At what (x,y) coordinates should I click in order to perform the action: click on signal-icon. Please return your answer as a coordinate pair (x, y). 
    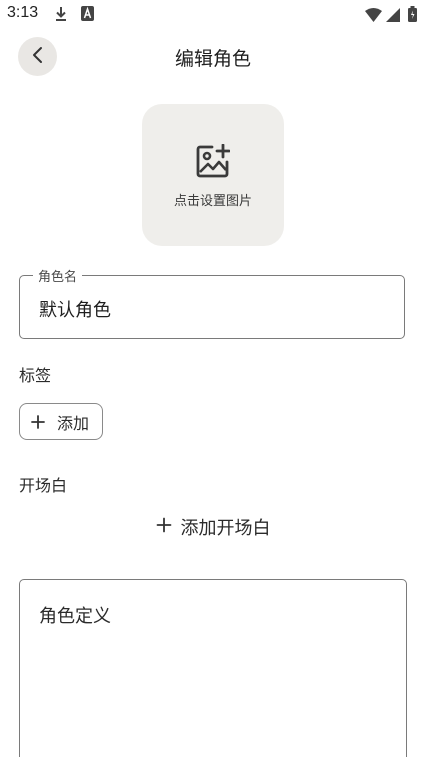
    Looking at the image, I should click on (393, 16).